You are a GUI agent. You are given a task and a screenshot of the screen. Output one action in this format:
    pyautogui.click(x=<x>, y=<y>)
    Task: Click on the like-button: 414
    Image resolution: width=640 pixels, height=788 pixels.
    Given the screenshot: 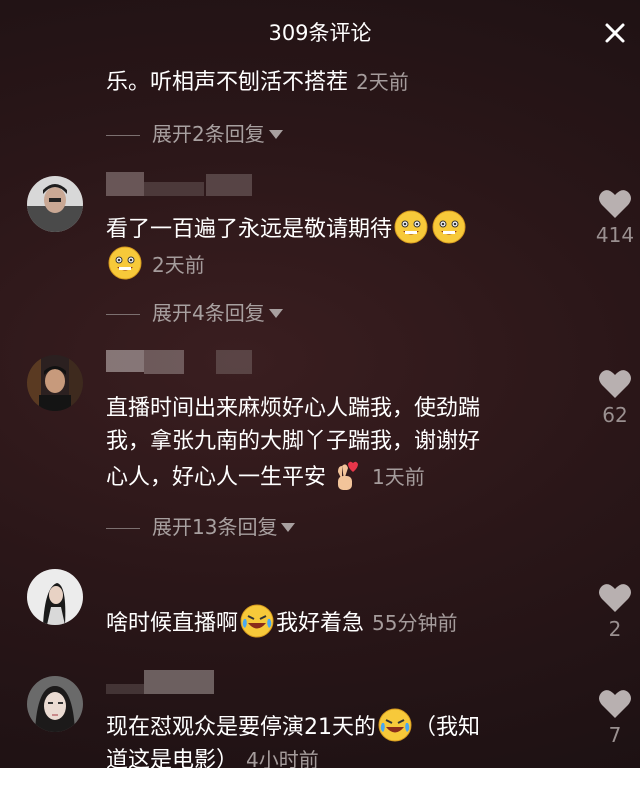 What is the action you would take?
    pyautogui.click(x=615, y=218)
    